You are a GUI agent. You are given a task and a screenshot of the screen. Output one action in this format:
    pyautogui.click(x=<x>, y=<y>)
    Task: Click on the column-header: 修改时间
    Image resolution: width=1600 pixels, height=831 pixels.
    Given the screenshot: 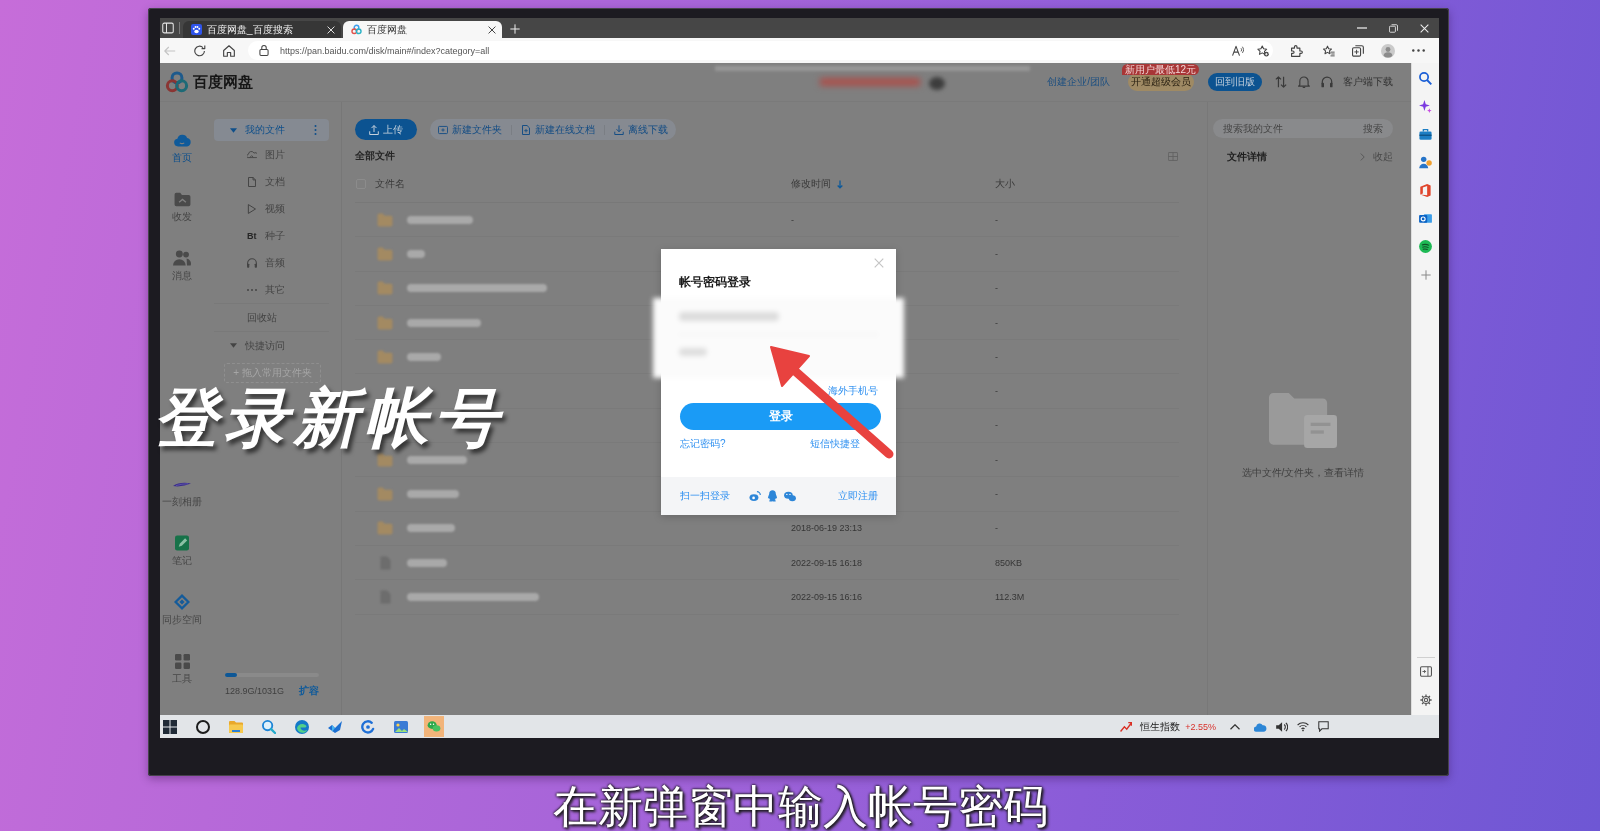 What is the action you would take?
    pyautogui.click(x=811, y=184)
    